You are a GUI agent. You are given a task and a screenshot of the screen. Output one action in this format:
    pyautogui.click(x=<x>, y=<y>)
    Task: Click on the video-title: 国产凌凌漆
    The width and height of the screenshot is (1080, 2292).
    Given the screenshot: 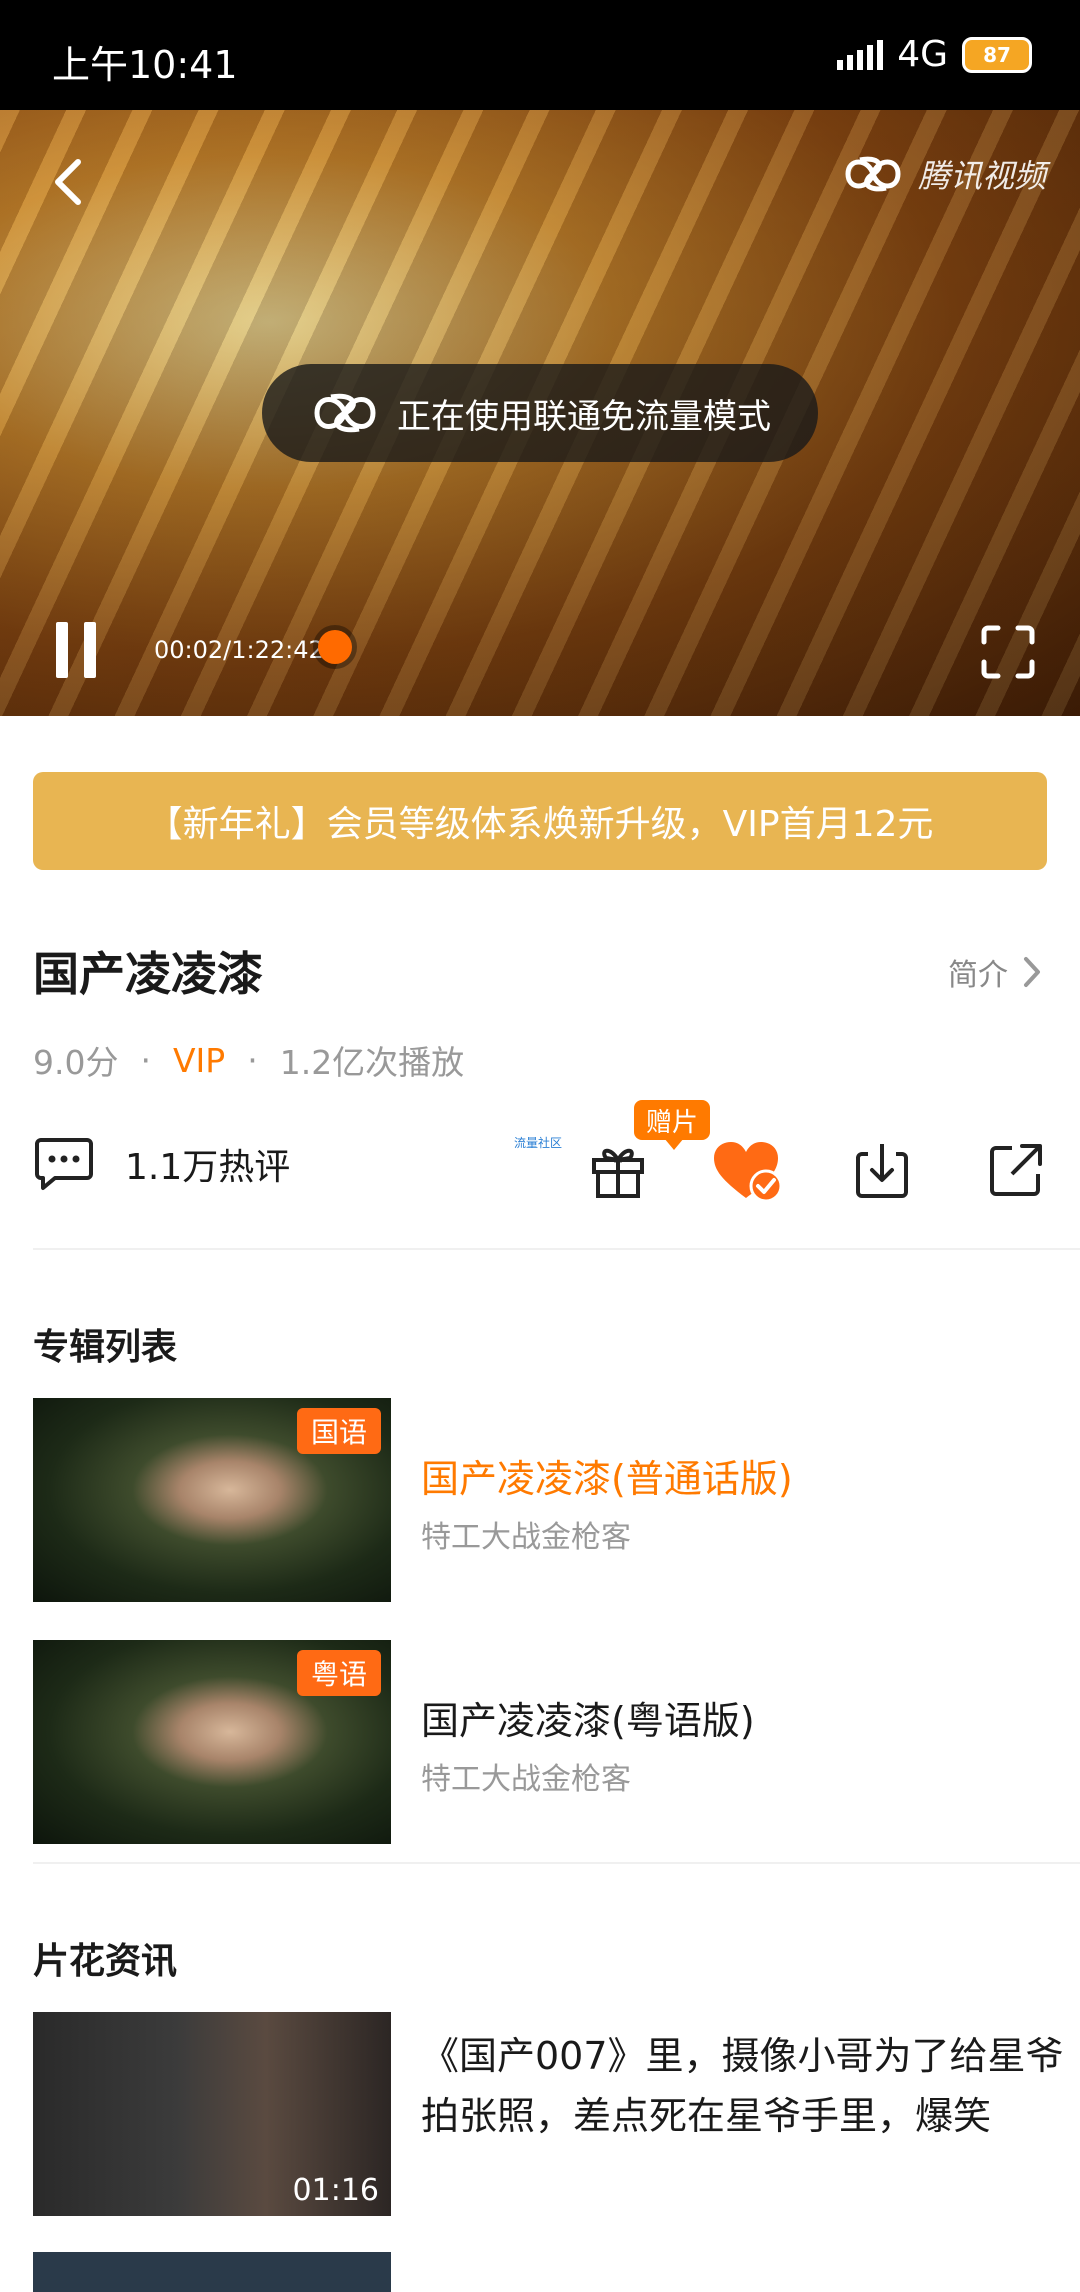 What is the action you would take?
    pyautogui.click(x=148, y=974)
    